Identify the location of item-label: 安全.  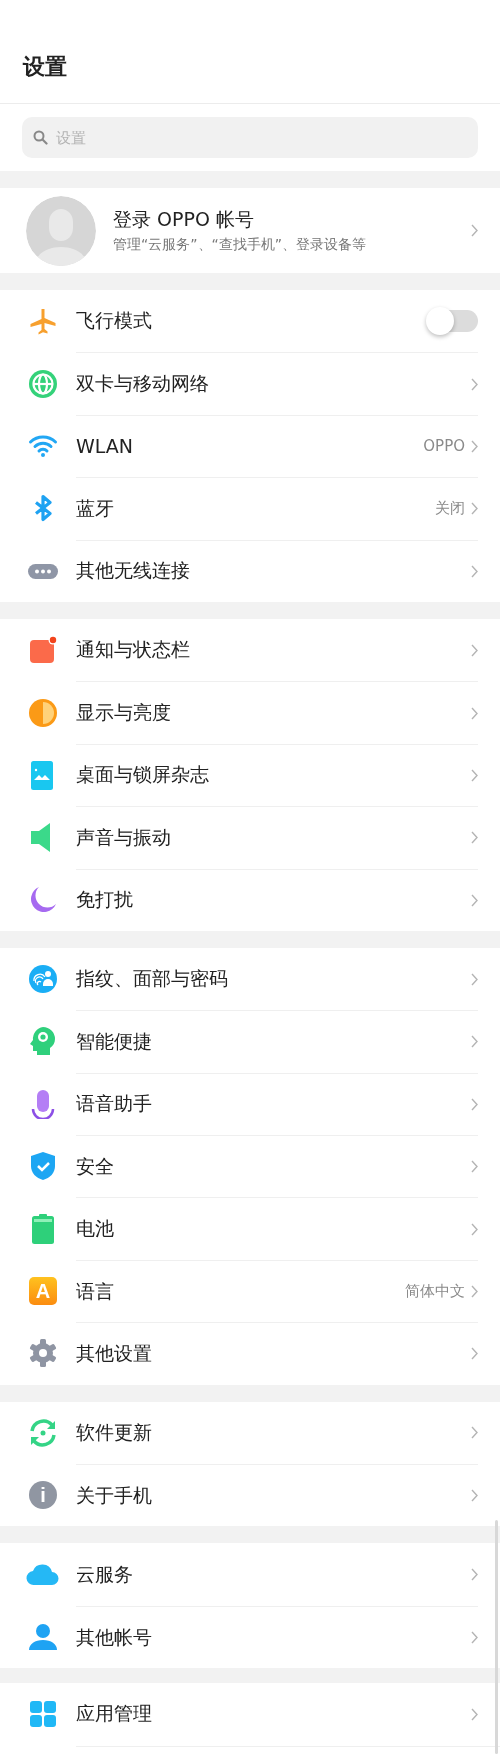
(95, 1166).